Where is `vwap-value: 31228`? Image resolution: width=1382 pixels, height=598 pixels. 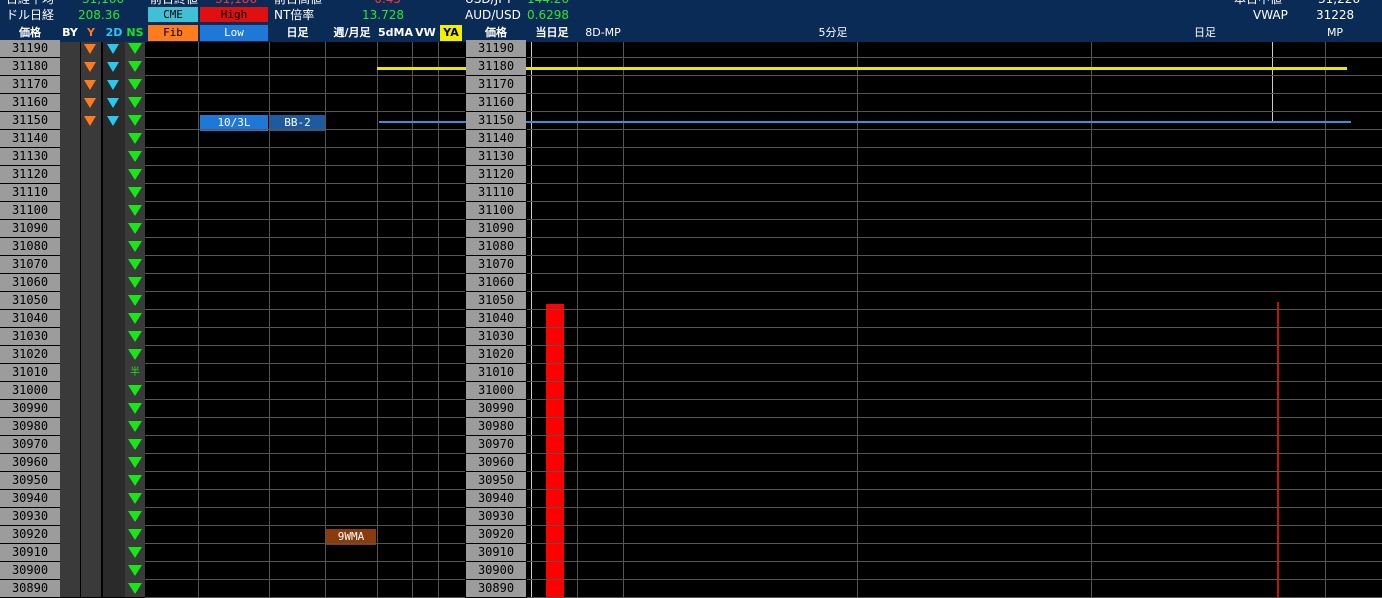
vwap-value: 31228 is located at coordinates (1335, 15).